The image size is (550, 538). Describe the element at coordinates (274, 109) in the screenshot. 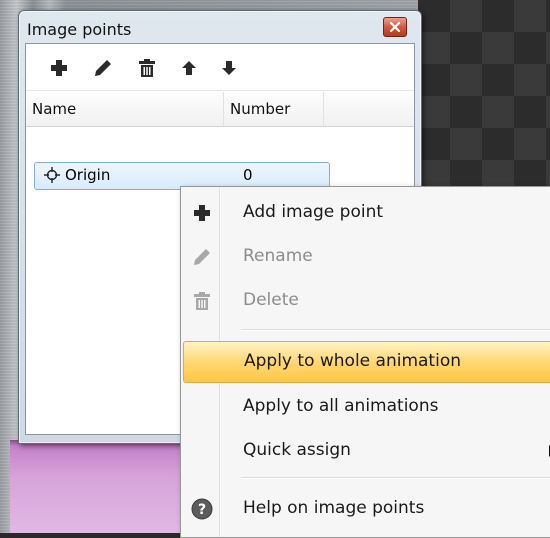

I see `column-header-number: Number` at that location.